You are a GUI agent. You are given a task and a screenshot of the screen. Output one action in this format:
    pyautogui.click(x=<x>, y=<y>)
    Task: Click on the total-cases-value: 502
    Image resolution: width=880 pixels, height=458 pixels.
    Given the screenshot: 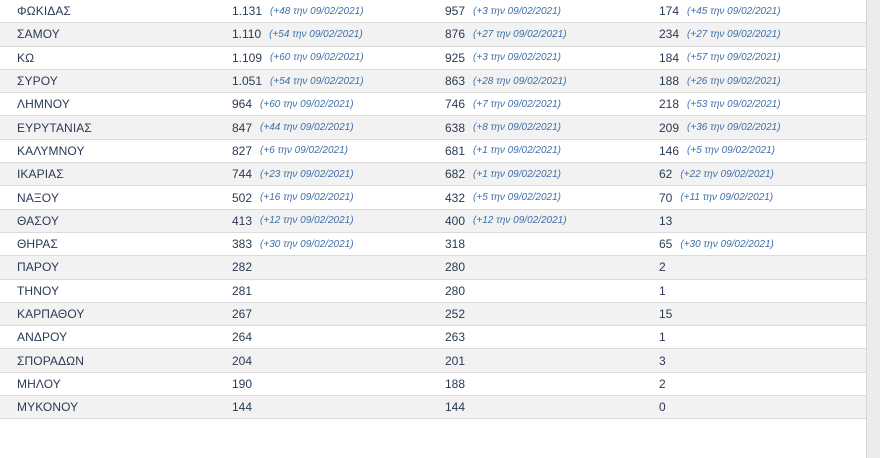 What is the action you would take?
    pyautogui.click(x=242, y=197)
    